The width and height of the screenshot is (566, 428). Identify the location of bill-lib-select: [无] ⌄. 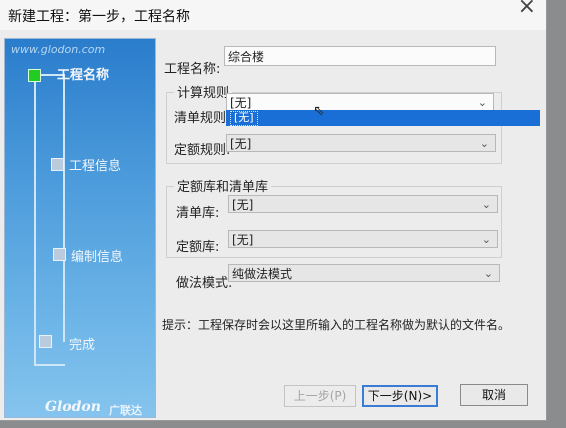
(363, 204).